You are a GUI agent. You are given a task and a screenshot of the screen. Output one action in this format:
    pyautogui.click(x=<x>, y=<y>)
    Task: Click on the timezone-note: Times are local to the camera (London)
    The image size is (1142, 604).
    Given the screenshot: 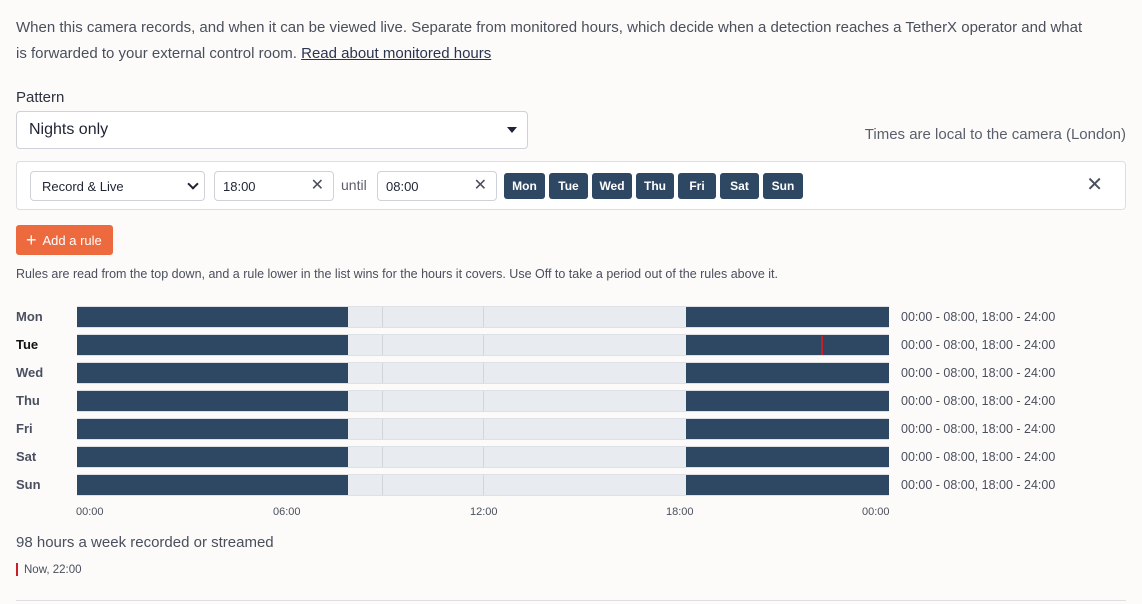 What is the action you would take?
    pyautogui.click(x=995, y=134)
    